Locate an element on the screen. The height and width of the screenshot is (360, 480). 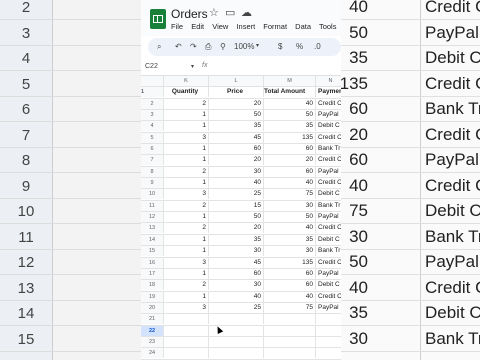
row-header: 17 is located at coordinates (152, 273).